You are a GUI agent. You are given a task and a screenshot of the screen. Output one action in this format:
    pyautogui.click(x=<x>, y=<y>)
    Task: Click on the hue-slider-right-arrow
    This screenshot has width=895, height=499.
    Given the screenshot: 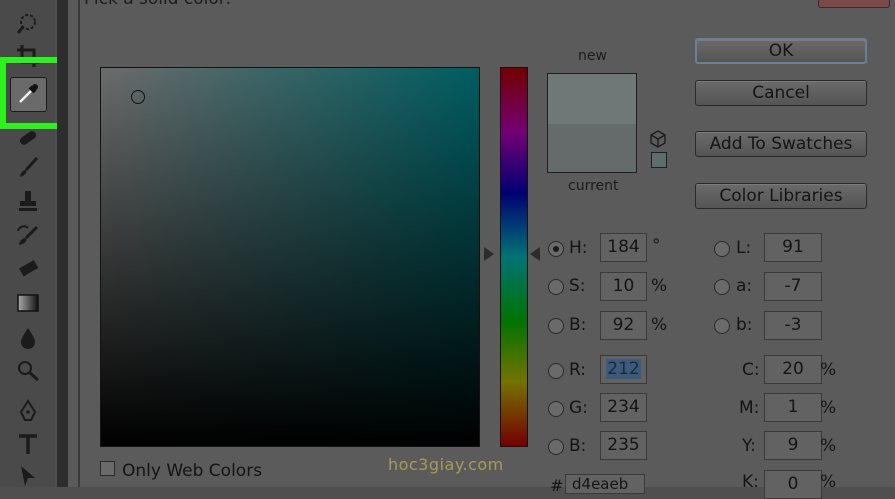 What is the action you would take?
    pyautogui.click(x=535, y=254)
    